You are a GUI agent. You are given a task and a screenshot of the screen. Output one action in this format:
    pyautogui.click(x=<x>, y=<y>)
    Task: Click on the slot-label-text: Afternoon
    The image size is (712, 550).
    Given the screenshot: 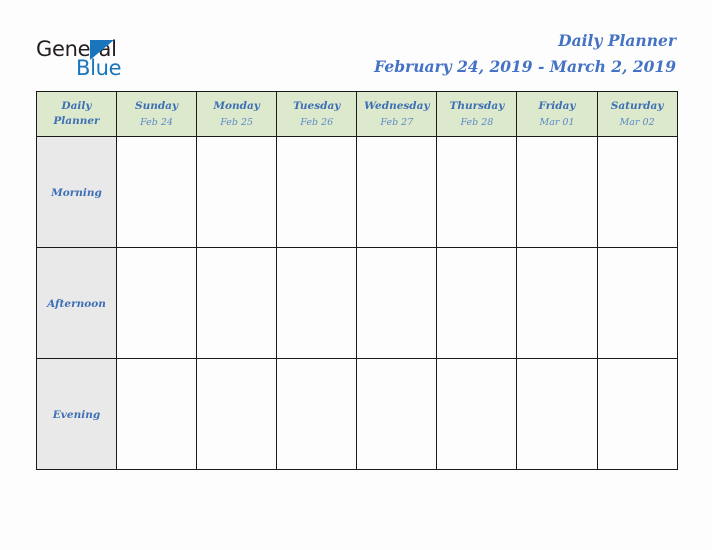 What is the action you would take?
    pyautogui.click(x=76, y=304)
    